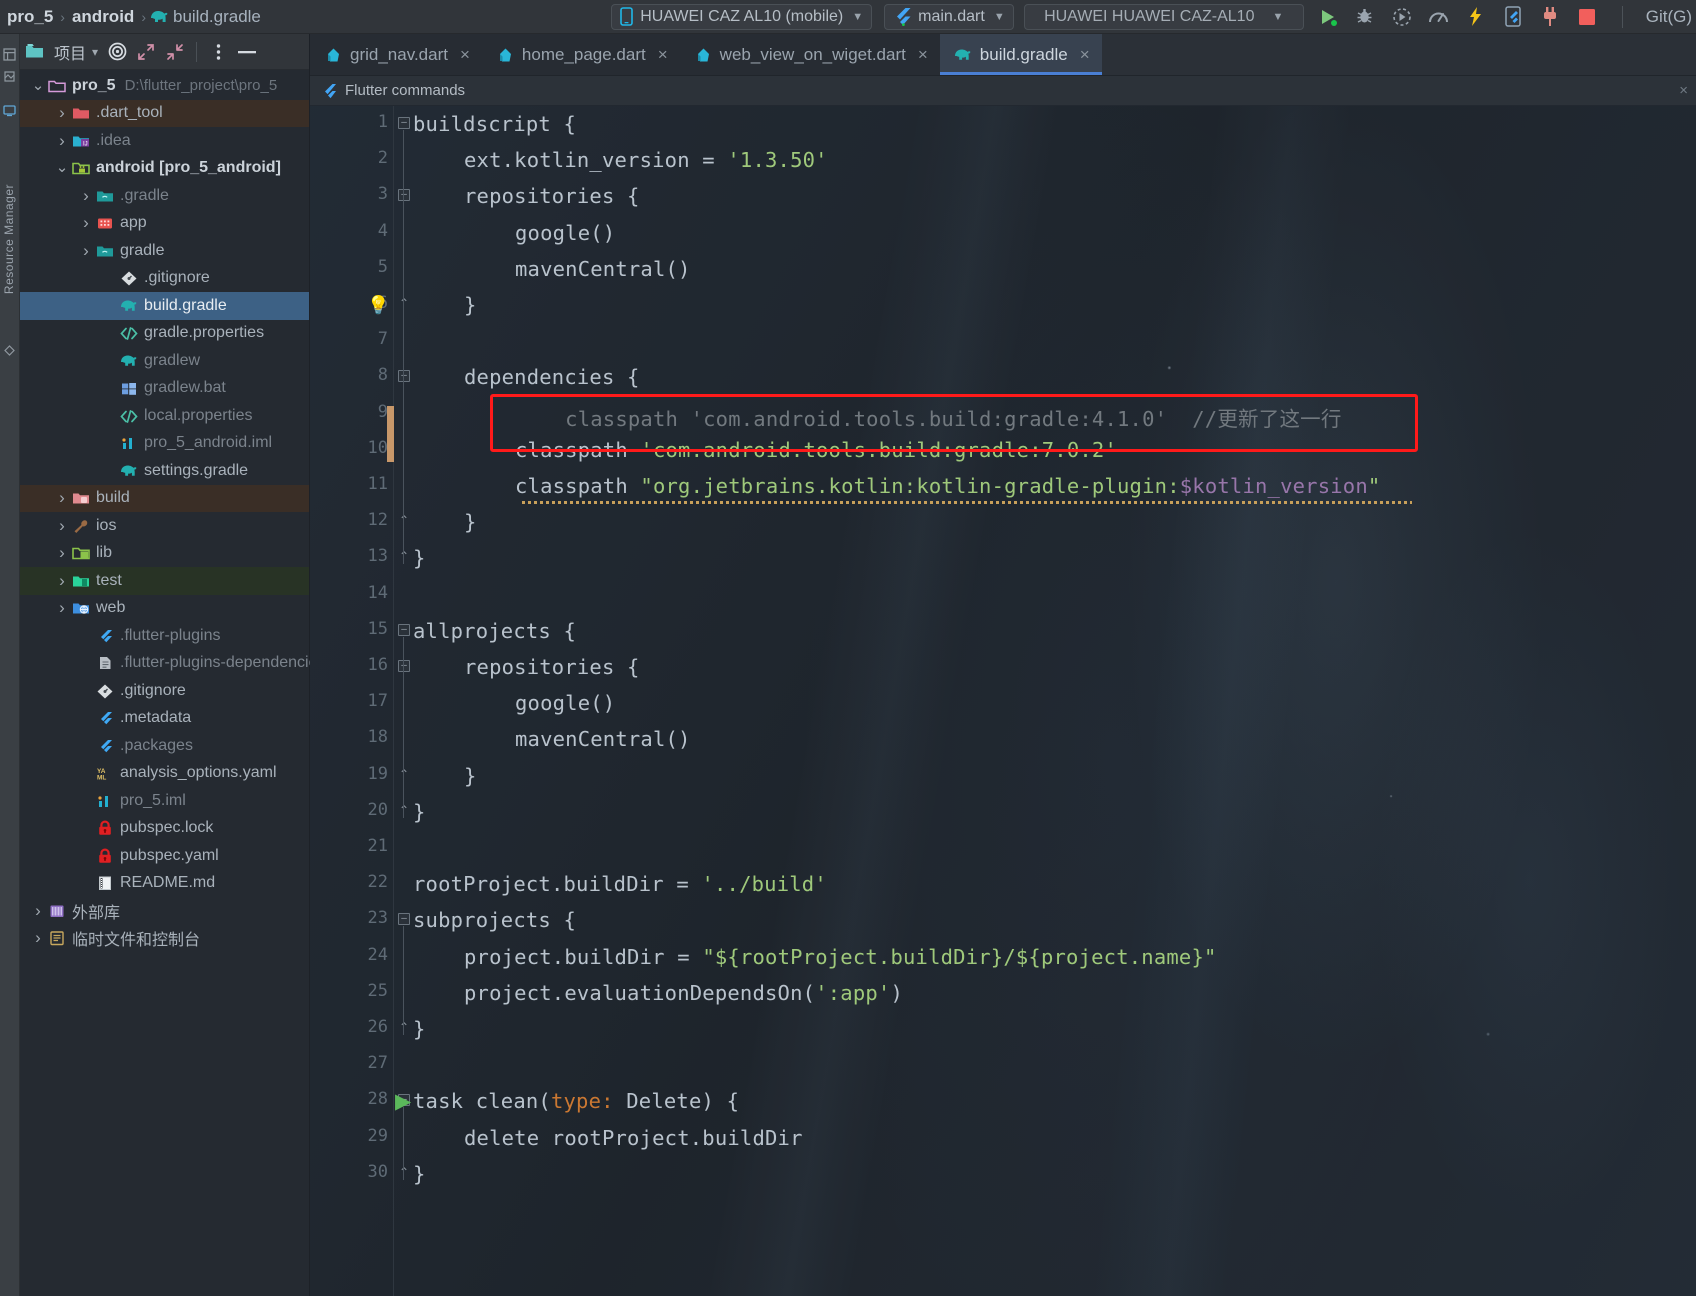  I want to click on code-line-22: rootProject.buildDir = '../build', so click(620, 884).